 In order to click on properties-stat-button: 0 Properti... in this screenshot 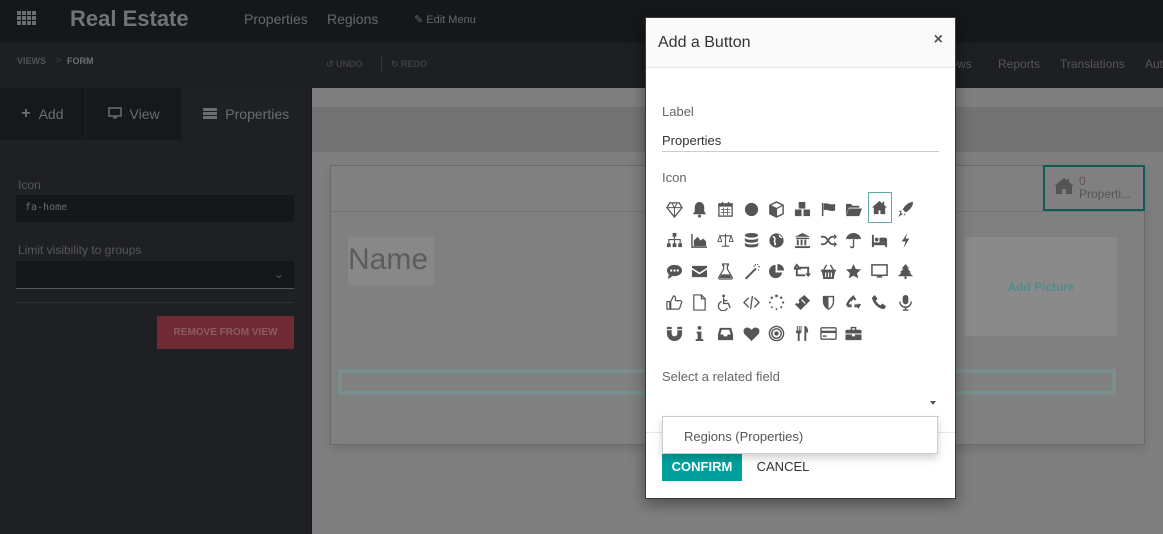, I will do `click(1094, 188)`.